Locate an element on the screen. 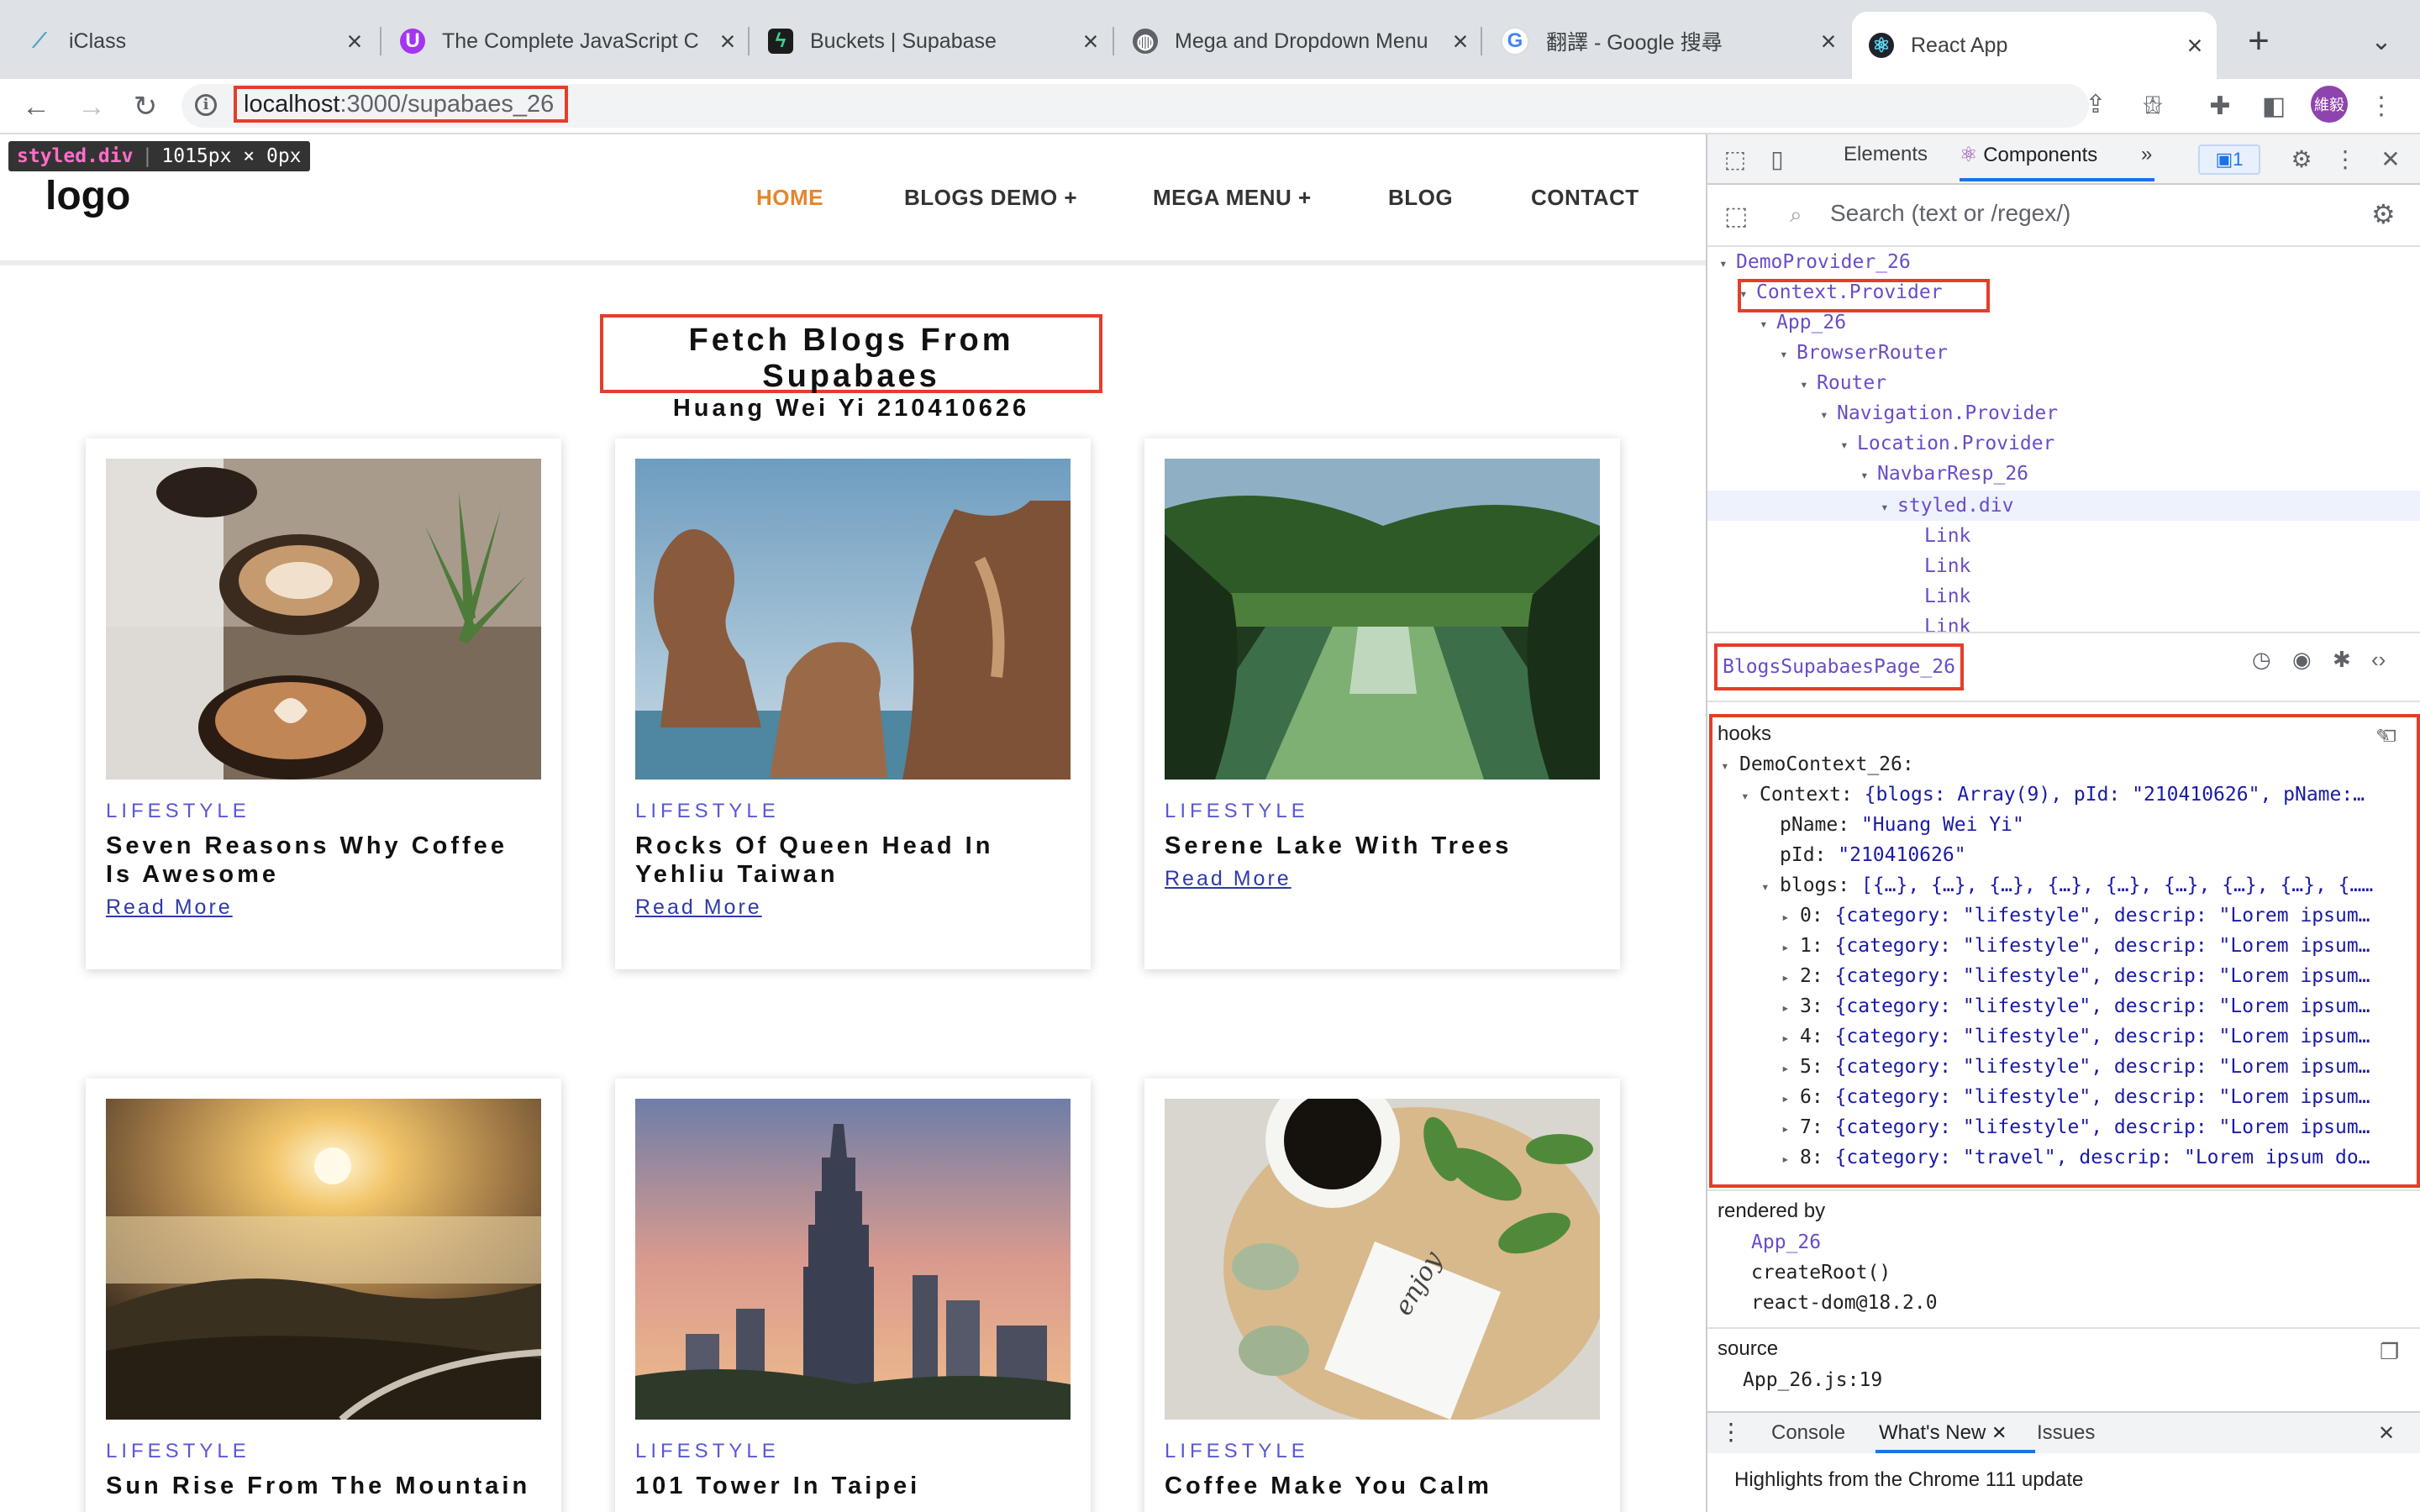  close-drawer-icon: ✕ is located at coordinates (2387, 1433).